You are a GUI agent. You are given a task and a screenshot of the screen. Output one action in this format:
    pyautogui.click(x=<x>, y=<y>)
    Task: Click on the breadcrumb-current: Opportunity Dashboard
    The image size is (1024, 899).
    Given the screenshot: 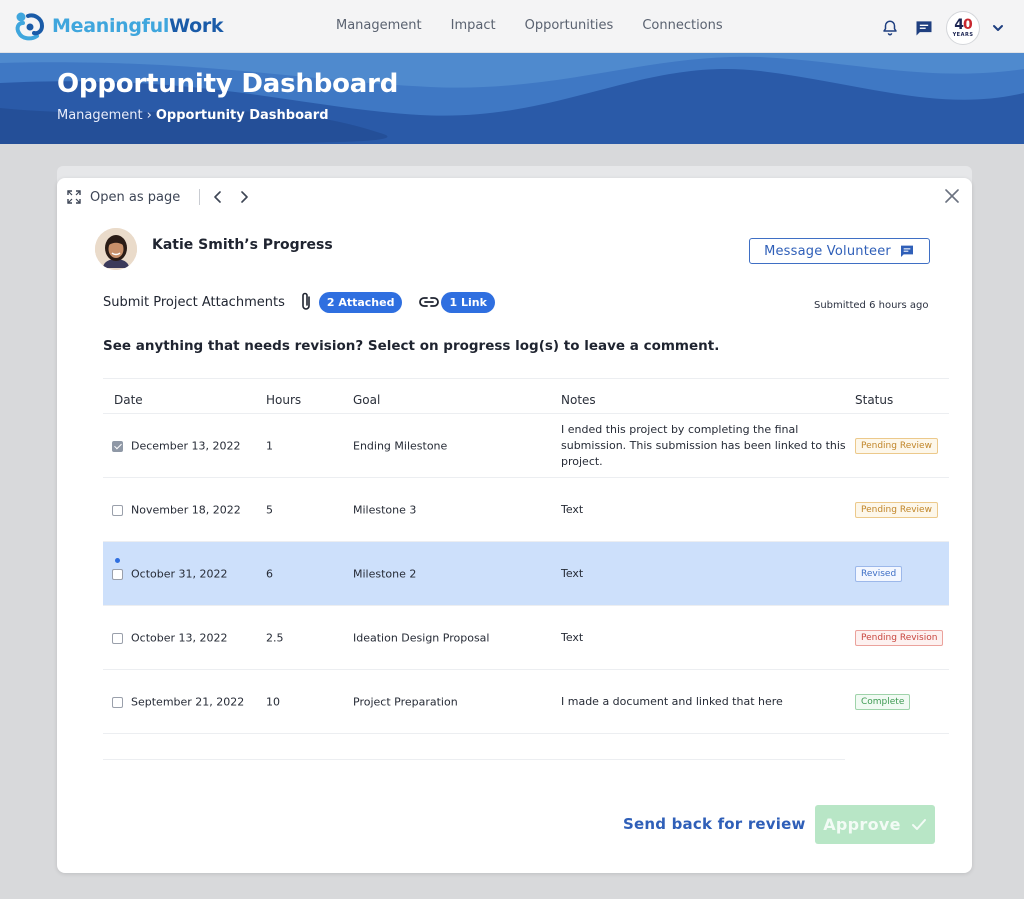 What is the action you would take?
    pyautogui.click(x=242, y=115)
    